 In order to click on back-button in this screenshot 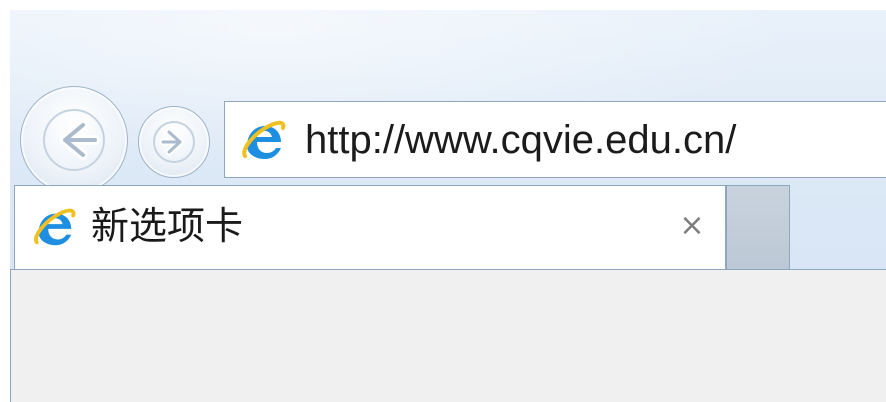, I will do `click(74, 140)`.